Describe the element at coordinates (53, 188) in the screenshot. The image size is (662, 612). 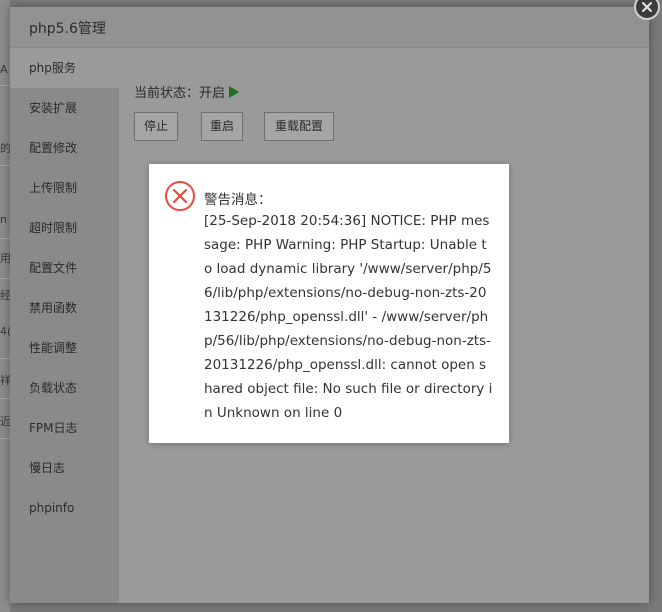
I see `sidebar-item-label: 上传限制` at that location.